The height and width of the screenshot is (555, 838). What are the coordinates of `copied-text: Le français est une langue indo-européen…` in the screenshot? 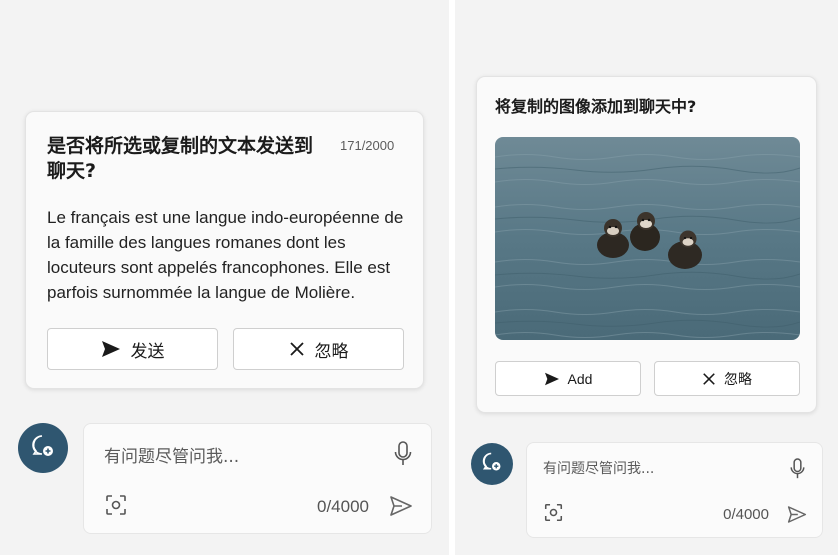 It's located at (225, 255).